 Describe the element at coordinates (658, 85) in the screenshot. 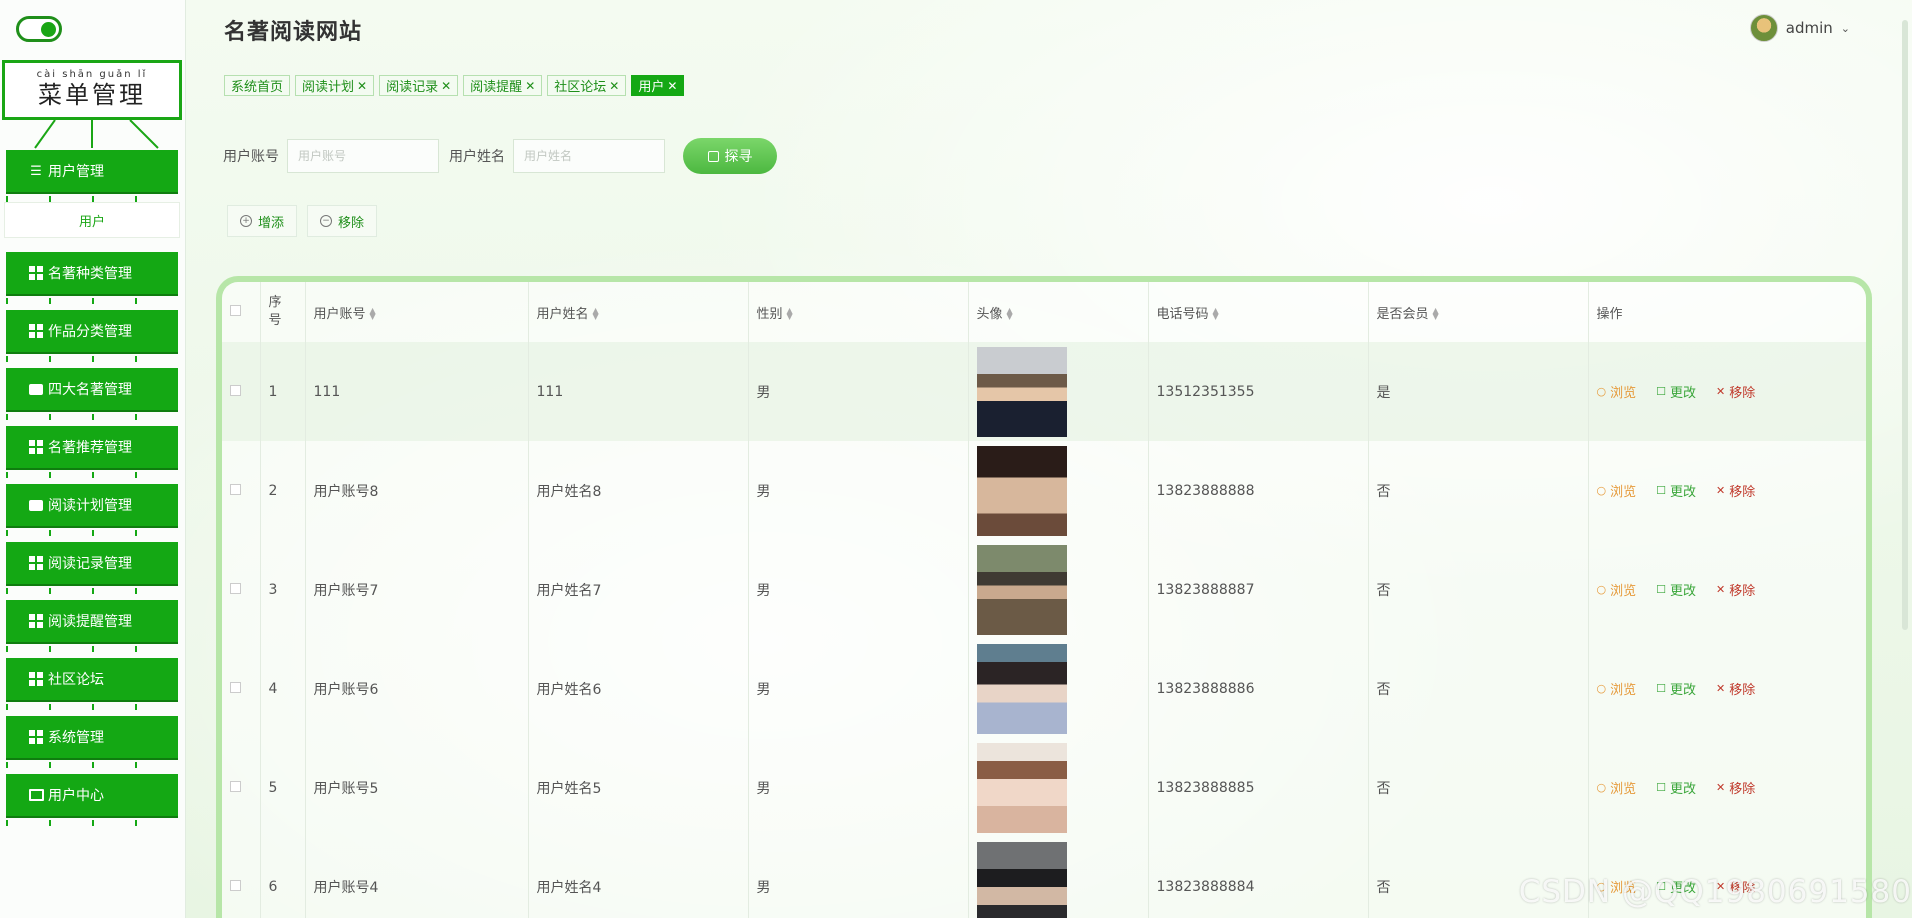

I see `tab-5: 用户 ✕` at that location.